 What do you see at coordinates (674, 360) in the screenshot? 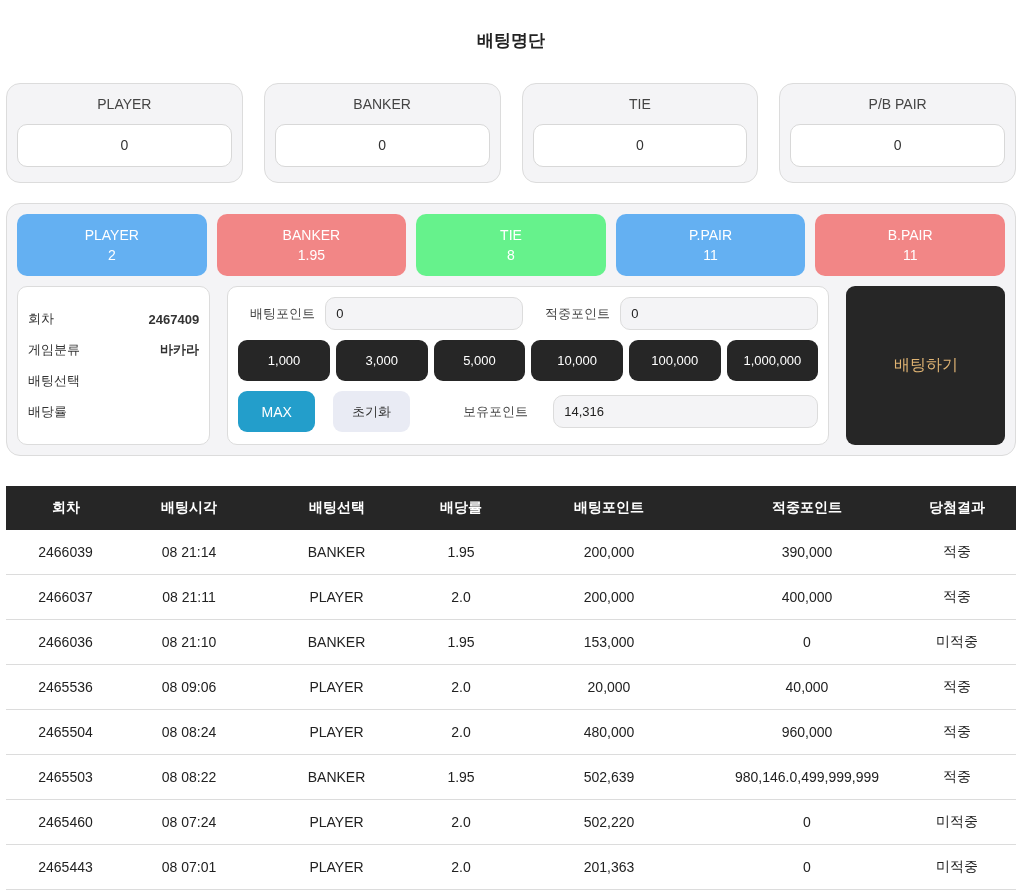
I see `chip-button: 100,000` at bounding box center [674, 360].